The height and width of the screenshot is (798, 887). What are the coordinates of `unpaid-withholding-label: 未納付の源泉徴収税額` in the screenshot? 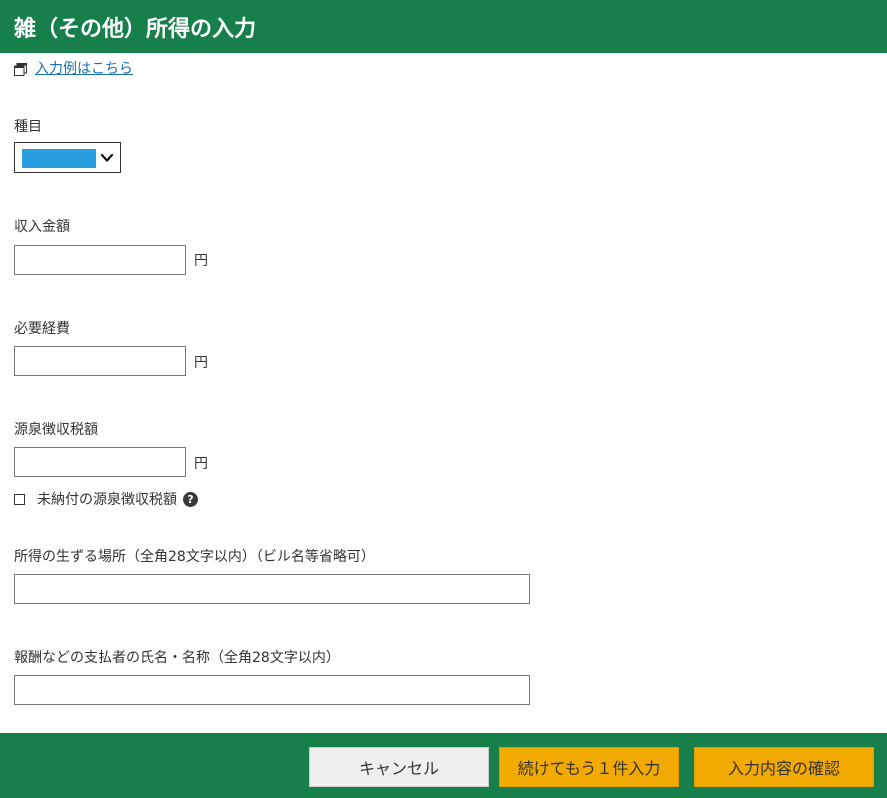 It's located at (107, 500).